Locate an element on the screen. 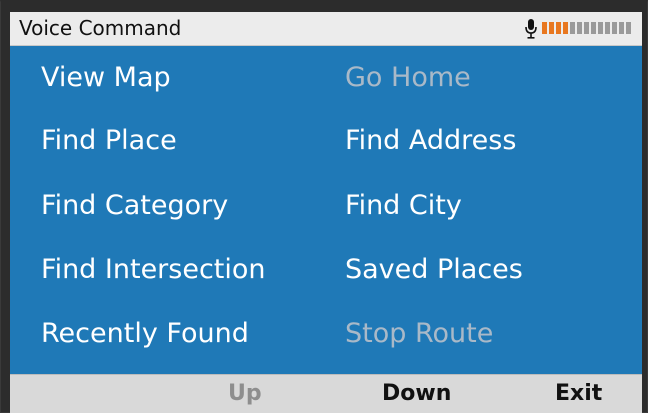 The image size is (648, 413). command-stop-route: Stop Route is located at coordinates (419, 334).